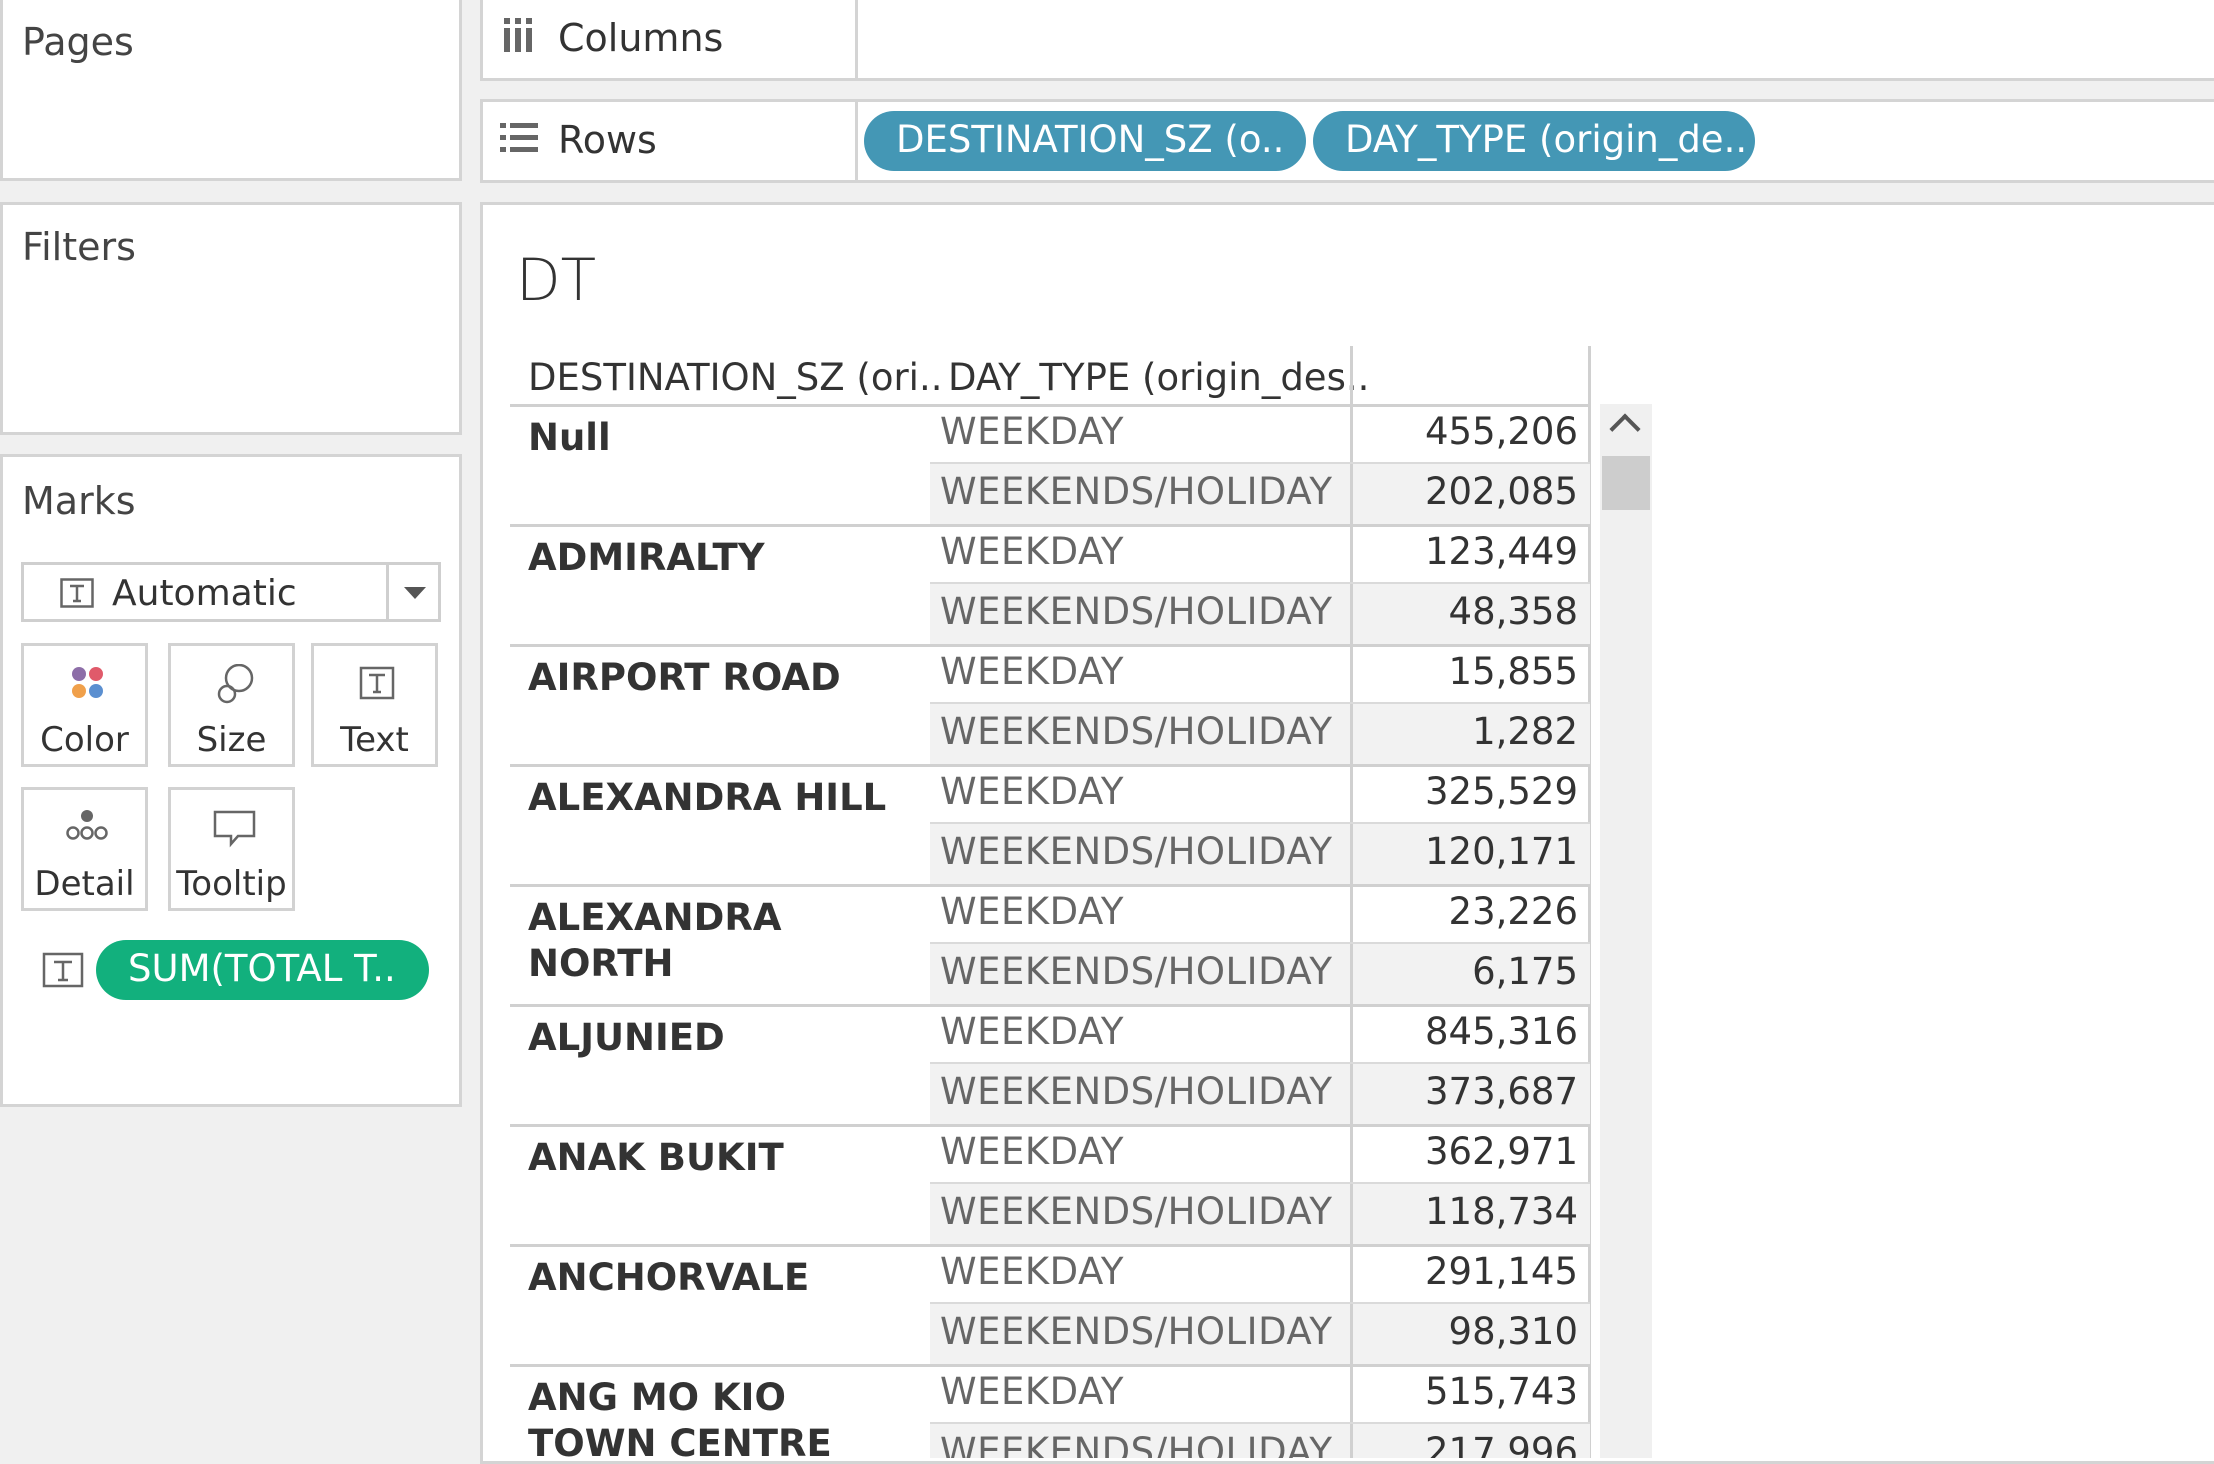 The image size is (2214, 1464). Describe the element at coordinates (87, 682) in the screenshot. I see `color-icon` at that location.